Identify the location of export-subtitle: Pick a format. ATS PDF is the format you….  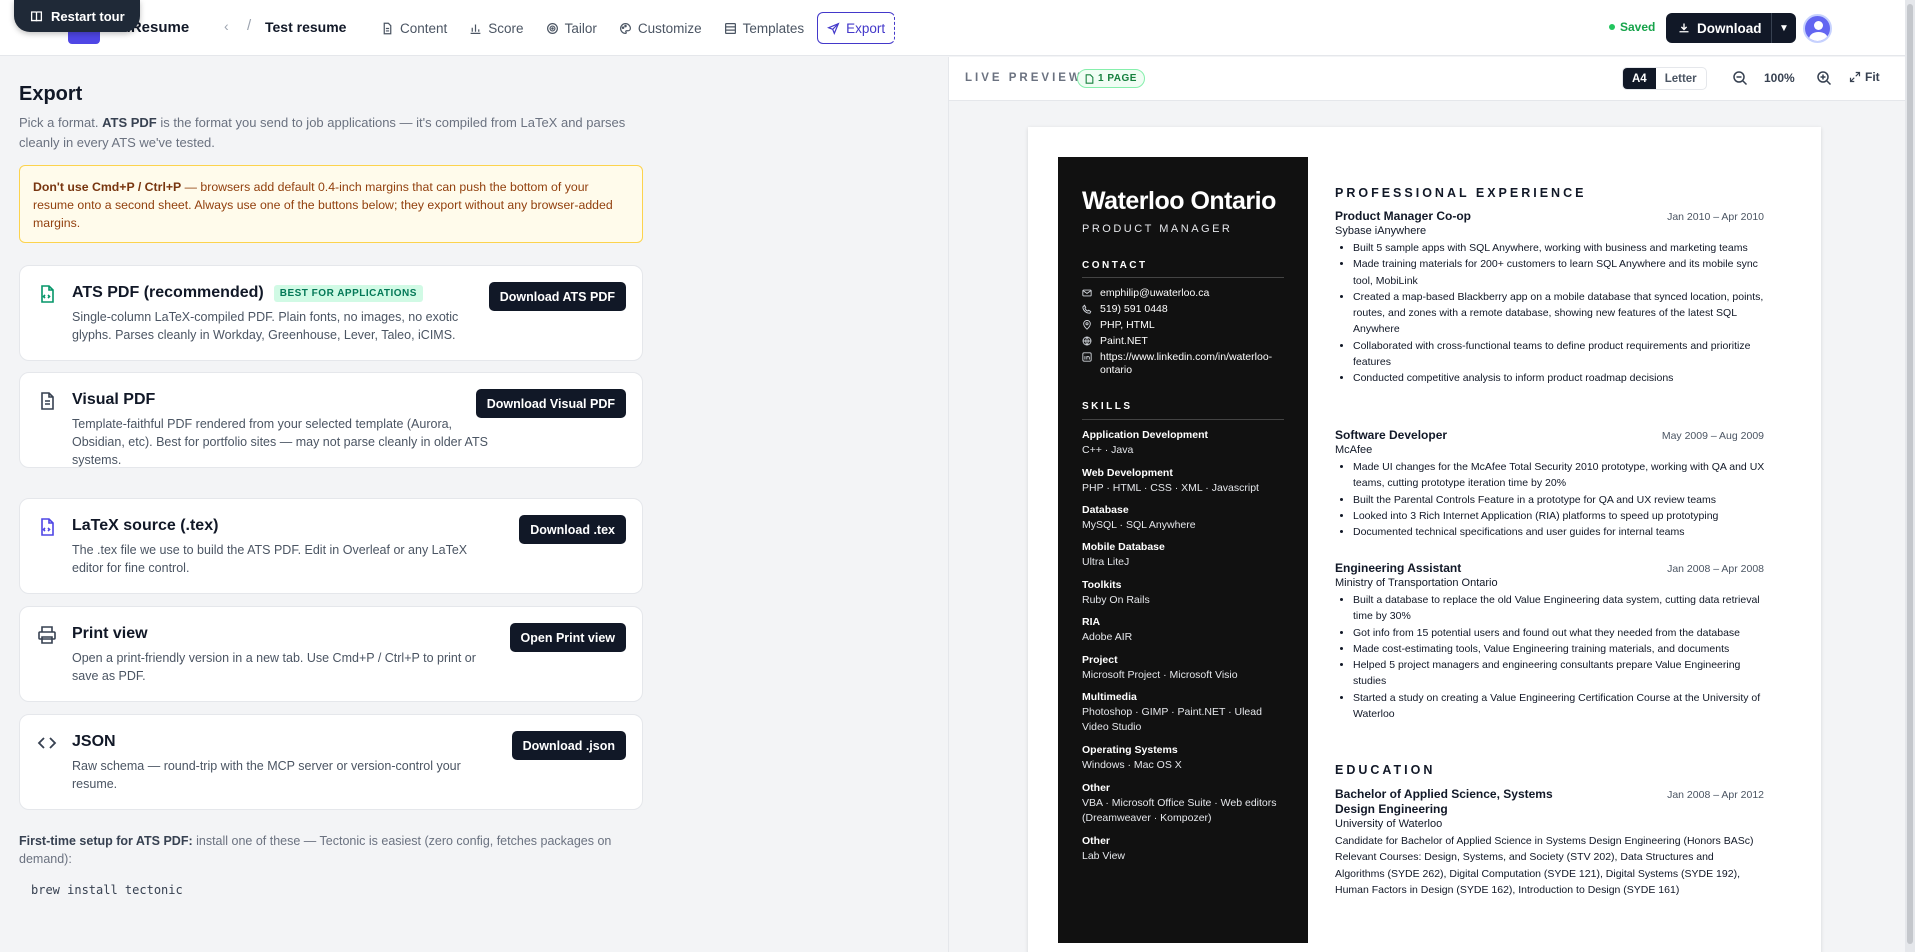
(322, 132).